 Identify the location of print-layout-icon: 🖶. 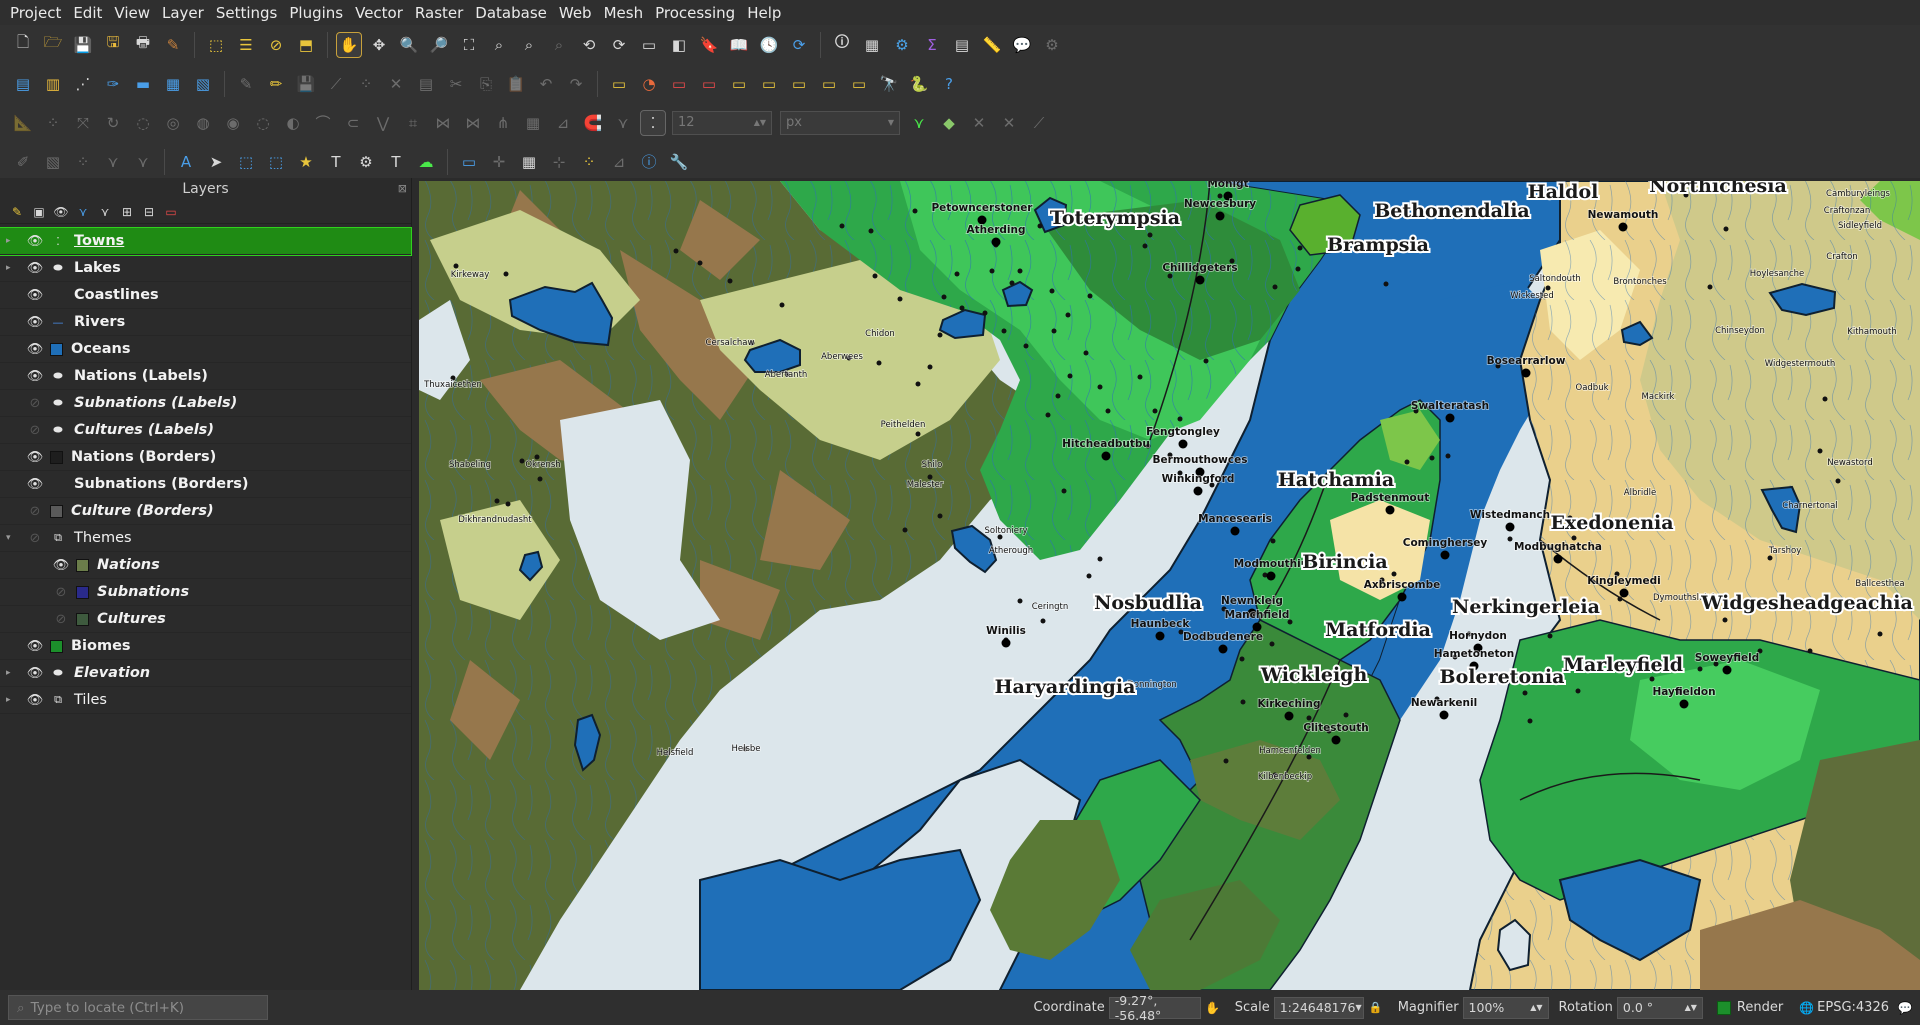
(143, 45).